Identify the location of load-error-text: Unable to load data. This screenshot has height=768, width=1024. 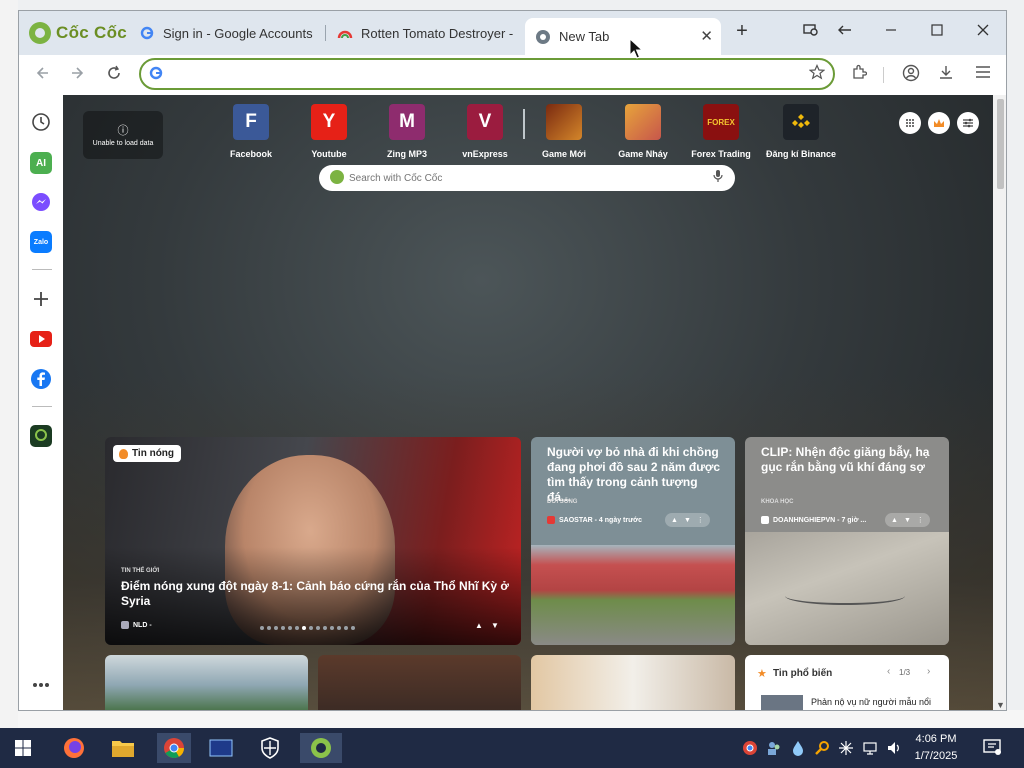
(123, 143).